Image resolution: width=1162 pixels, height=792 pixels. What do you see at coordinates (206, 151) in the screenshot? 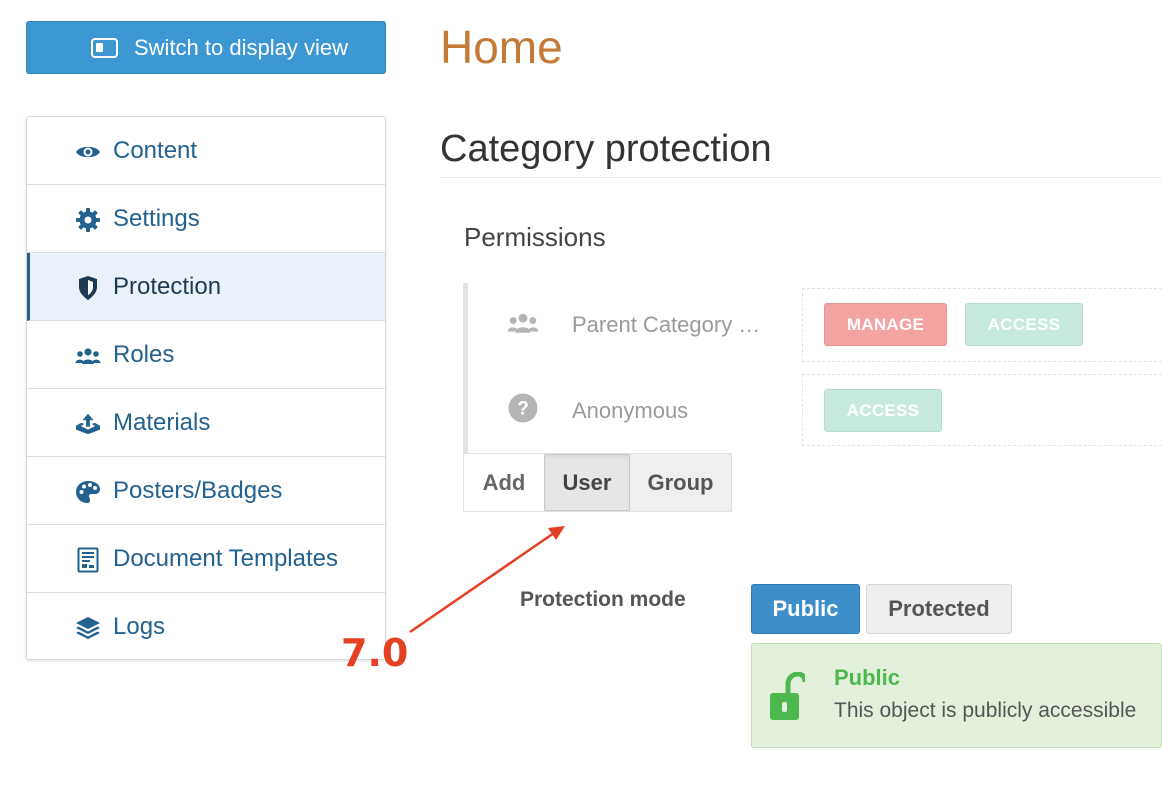
I see `sidebar-item-content: Content` at bounding box center [206, 151].